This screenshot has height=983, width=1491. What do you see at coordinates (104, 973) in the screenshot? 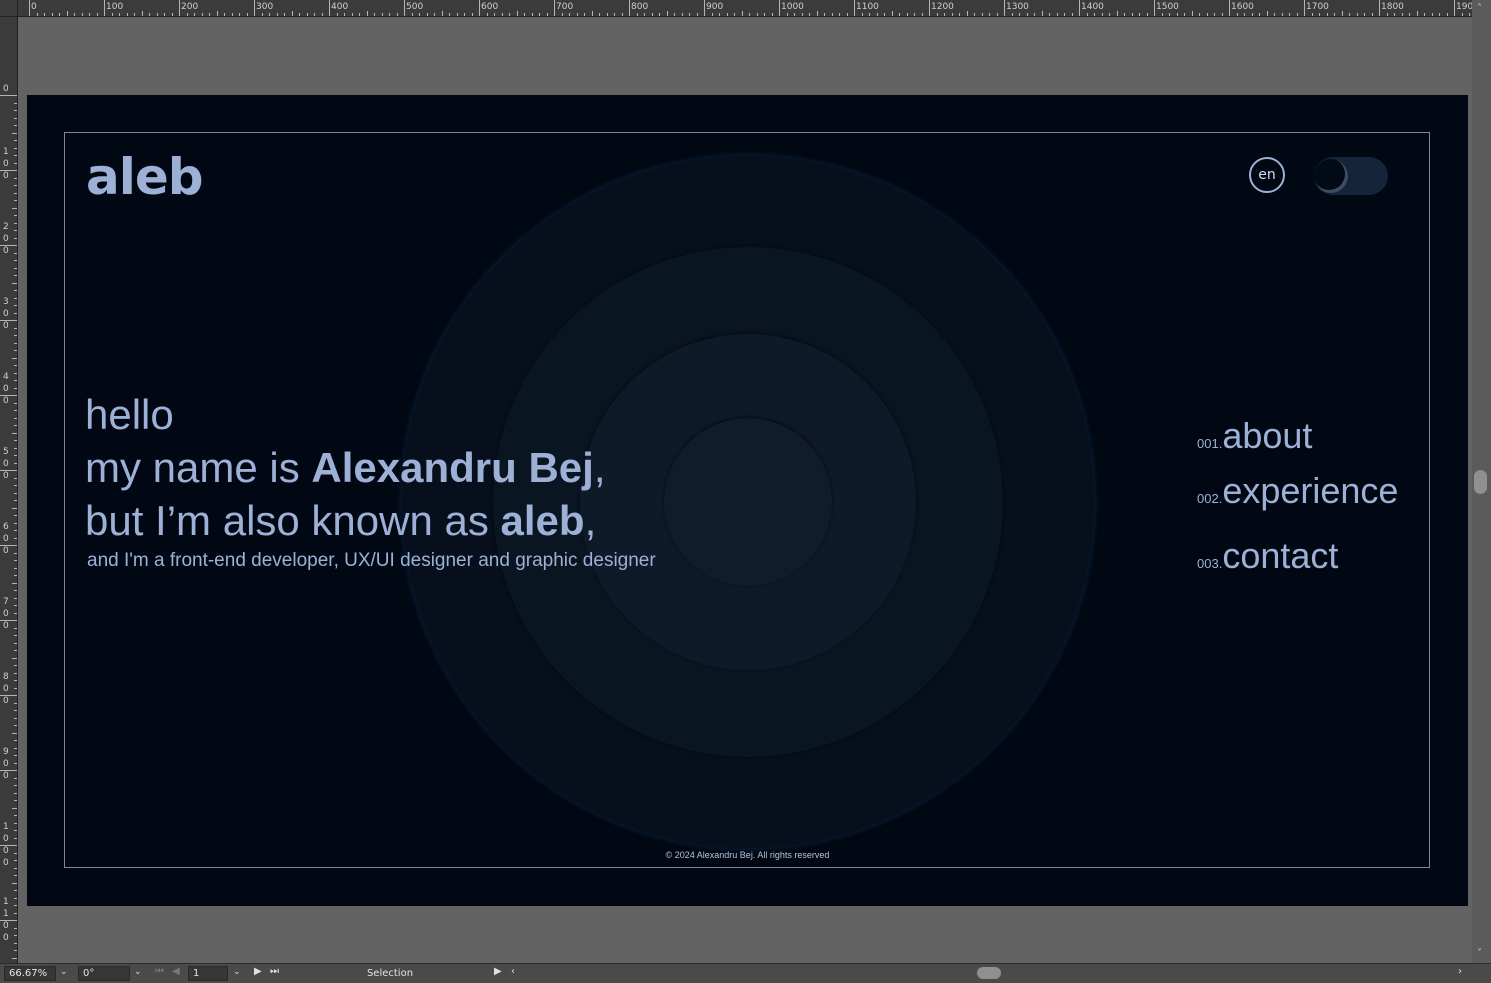
I see `rotation-field: 0°` at bounding box center [104, 973].